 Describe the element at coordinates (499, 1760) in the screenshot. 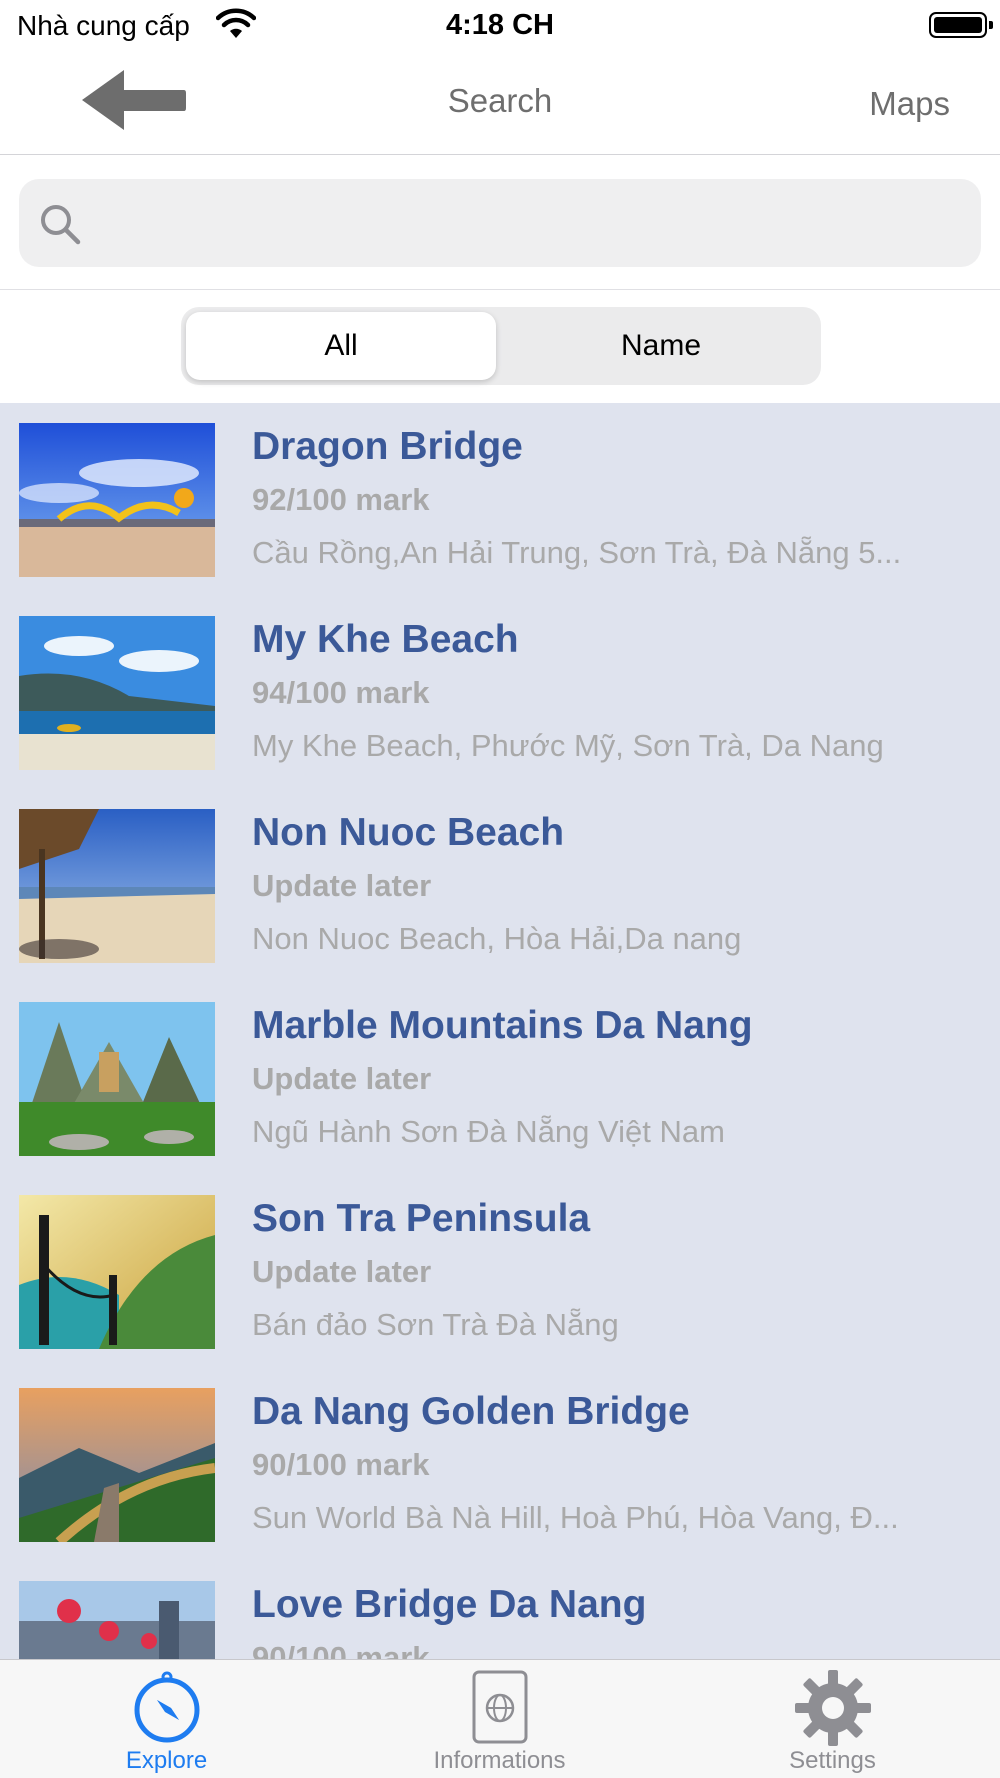

I see `tab-informations-label: Informations` at that location.